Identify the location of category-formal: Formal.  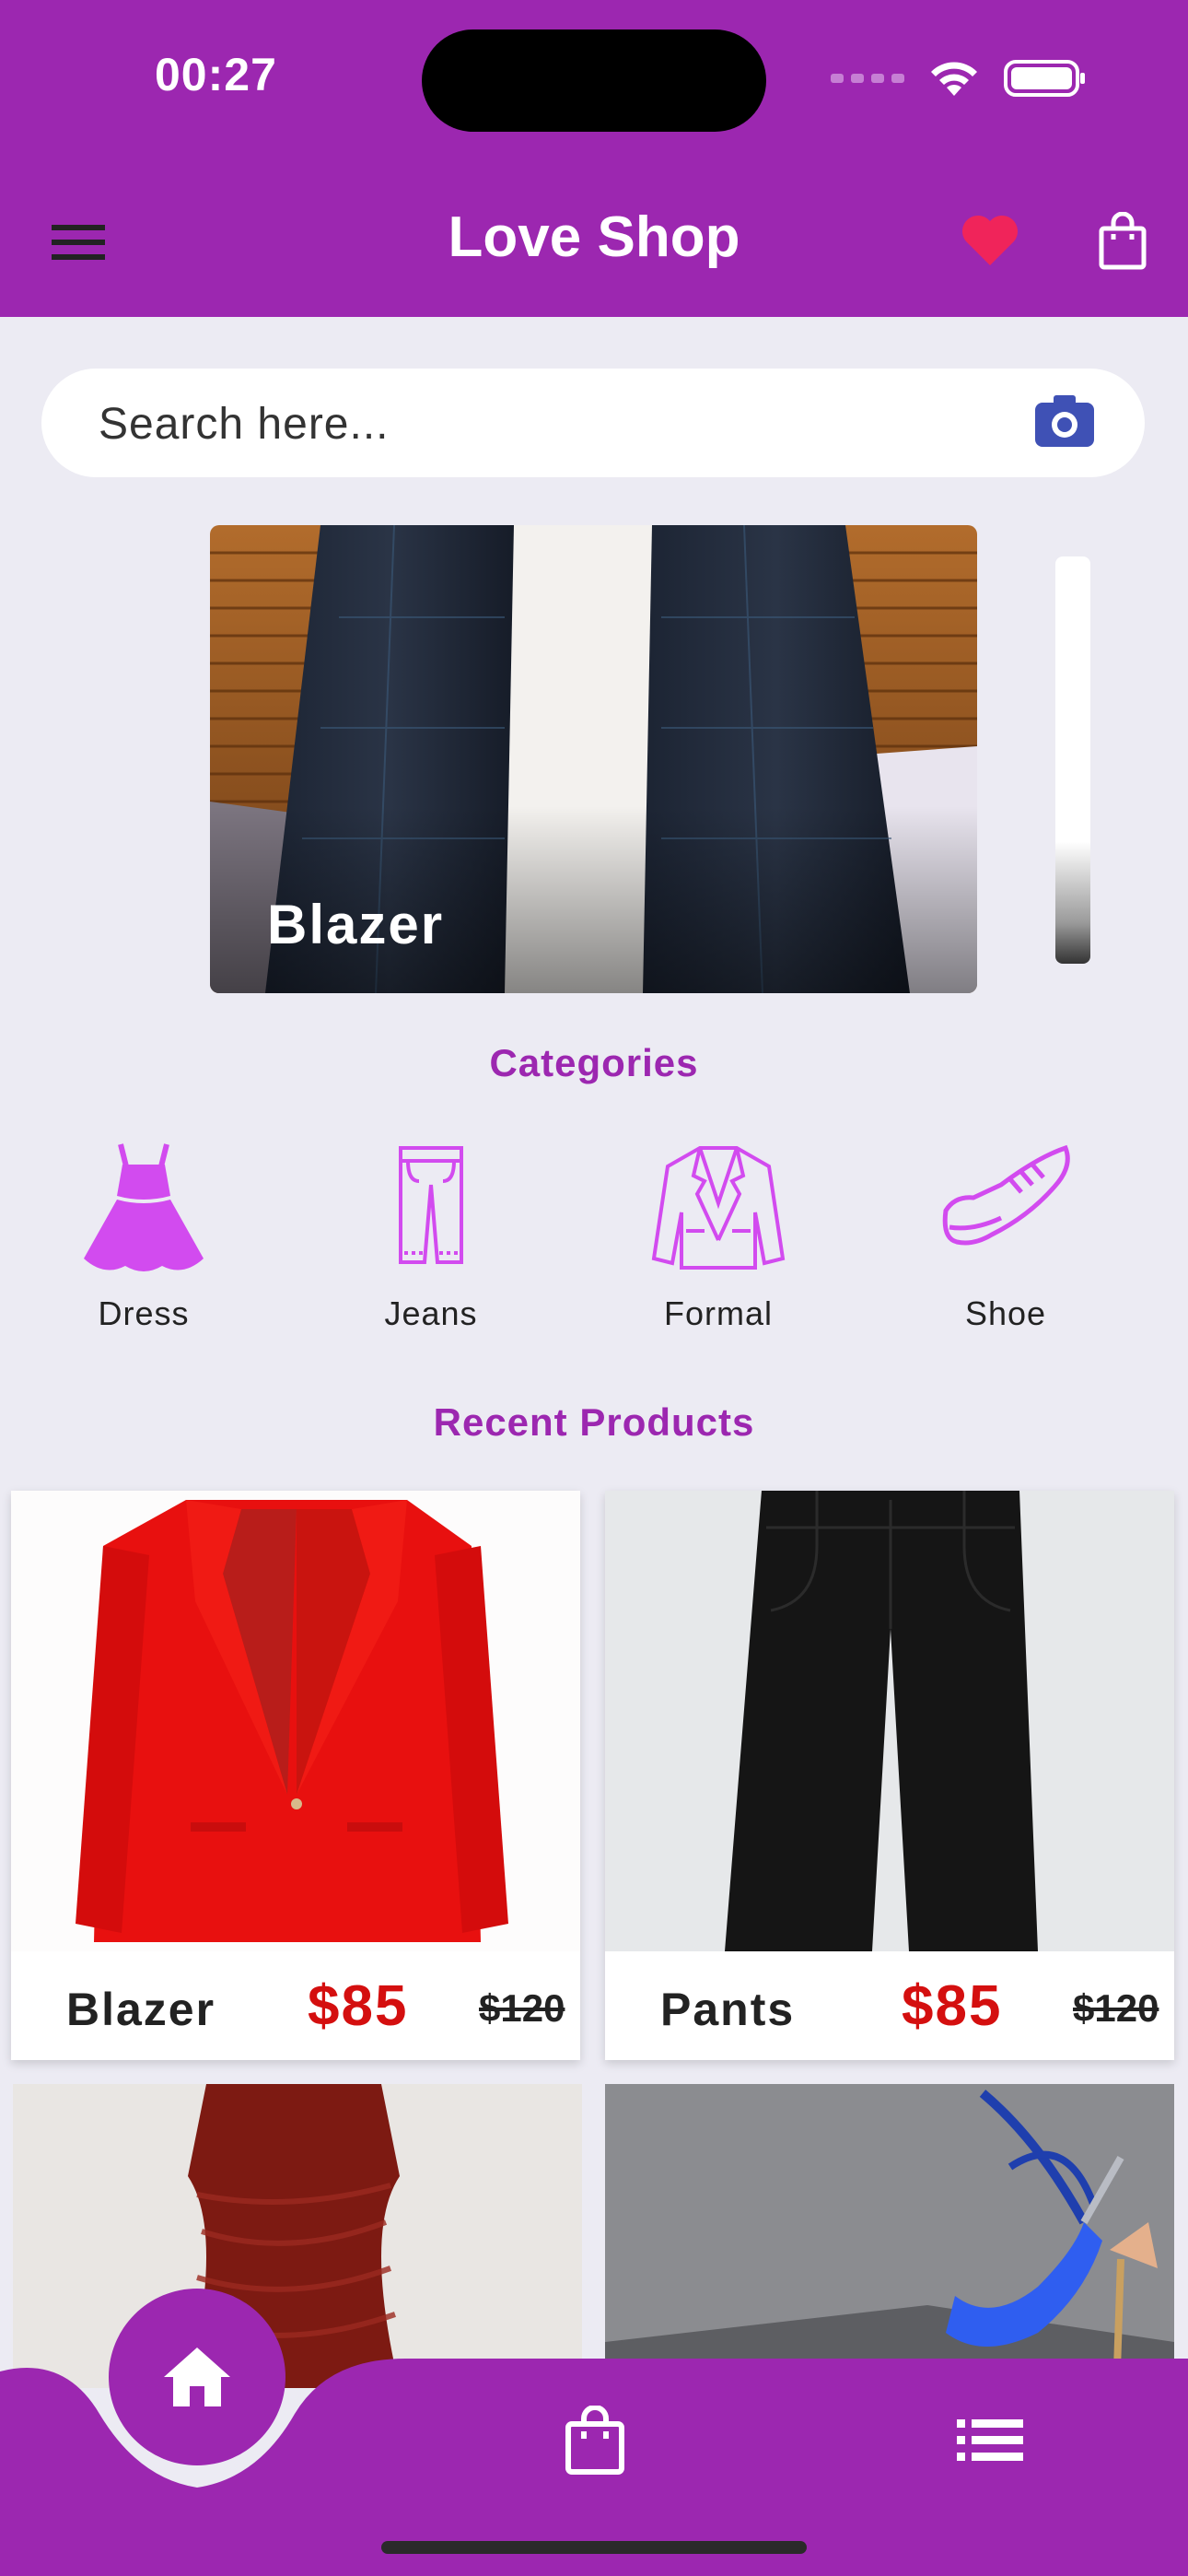
(718, 1236).